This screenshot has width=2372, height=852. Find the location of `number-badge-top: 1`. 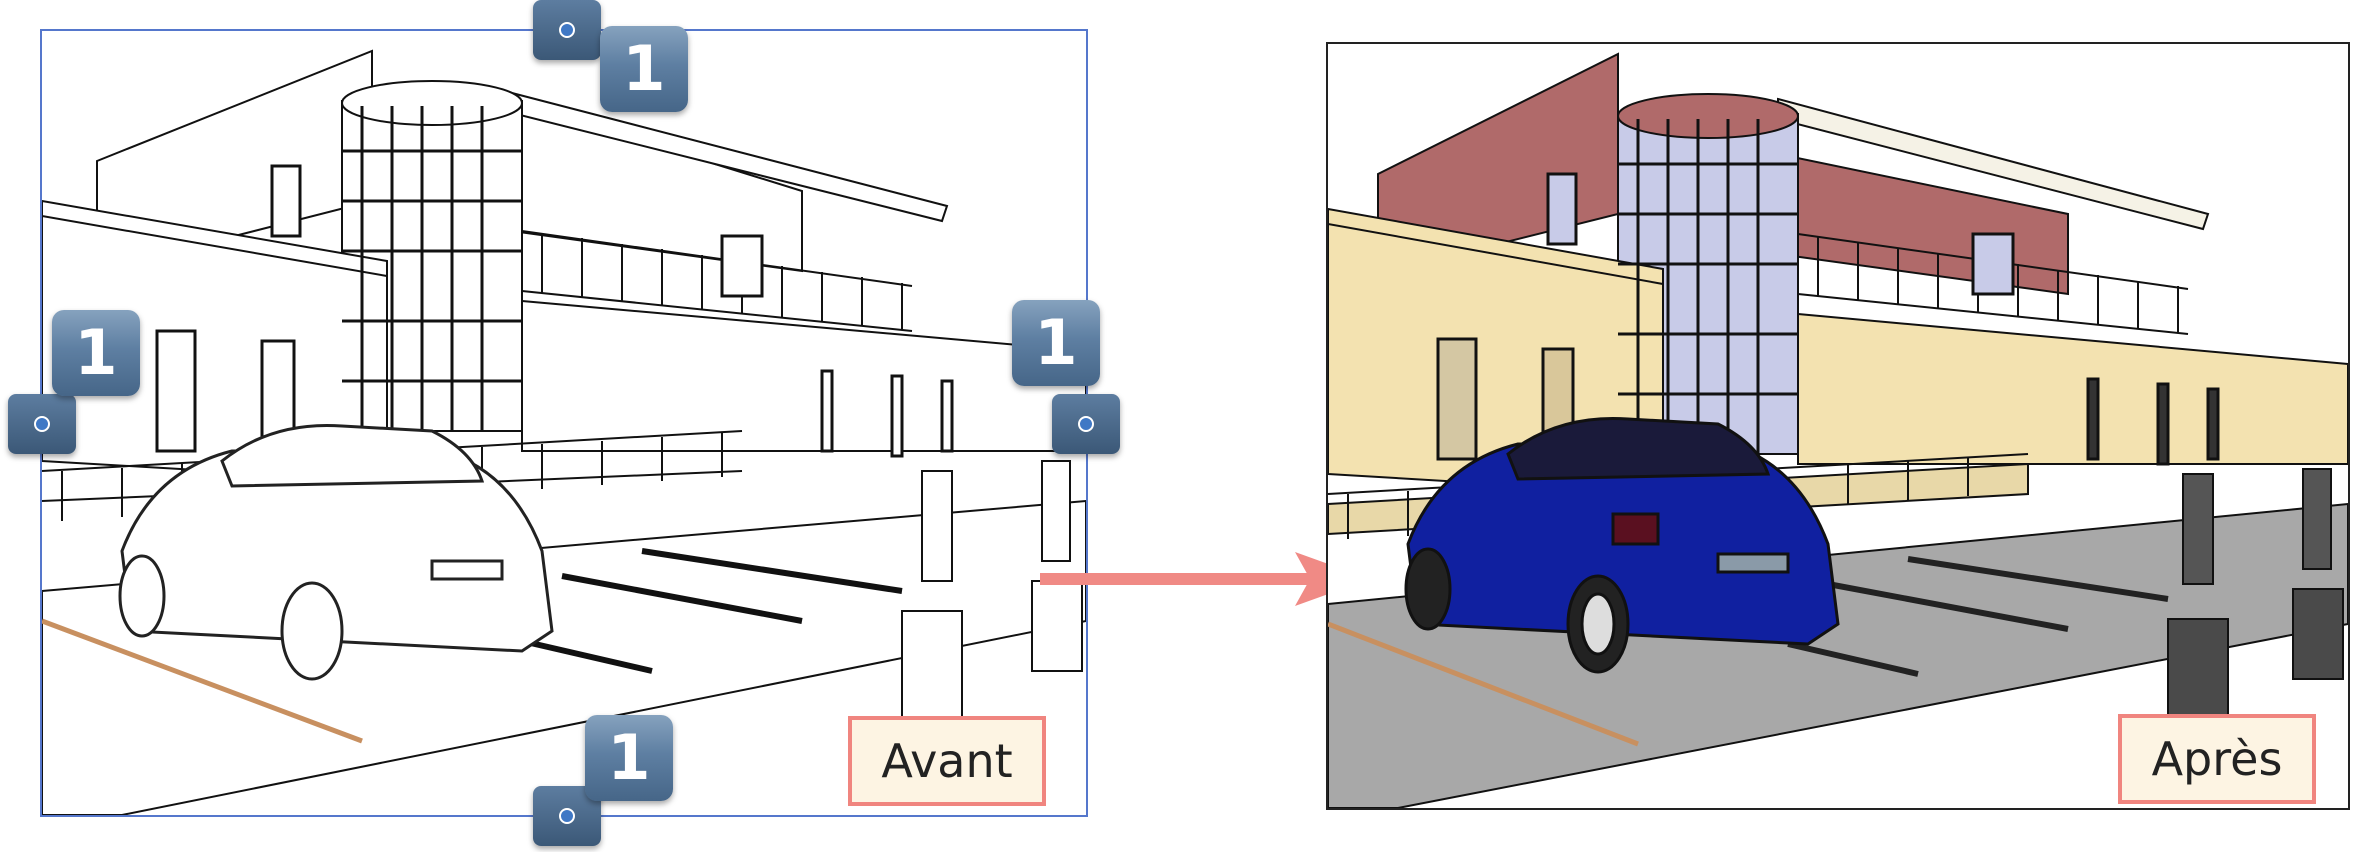

number-badge-top: 1 is located at coordinates (644, 69).